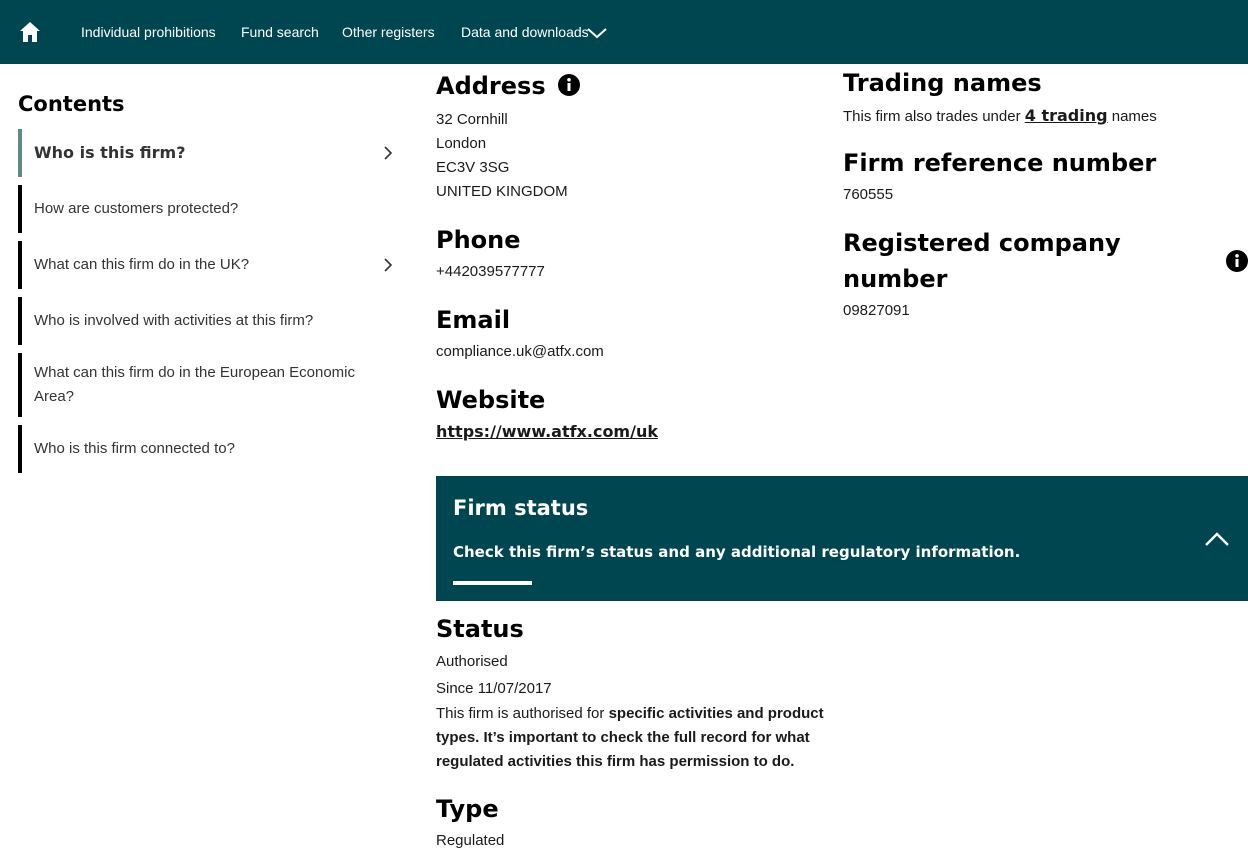  What do you see at coordinates (982, 243) in the screenshot?
I see `company-number-heading: Registered company` at bounding box center [982, 243].